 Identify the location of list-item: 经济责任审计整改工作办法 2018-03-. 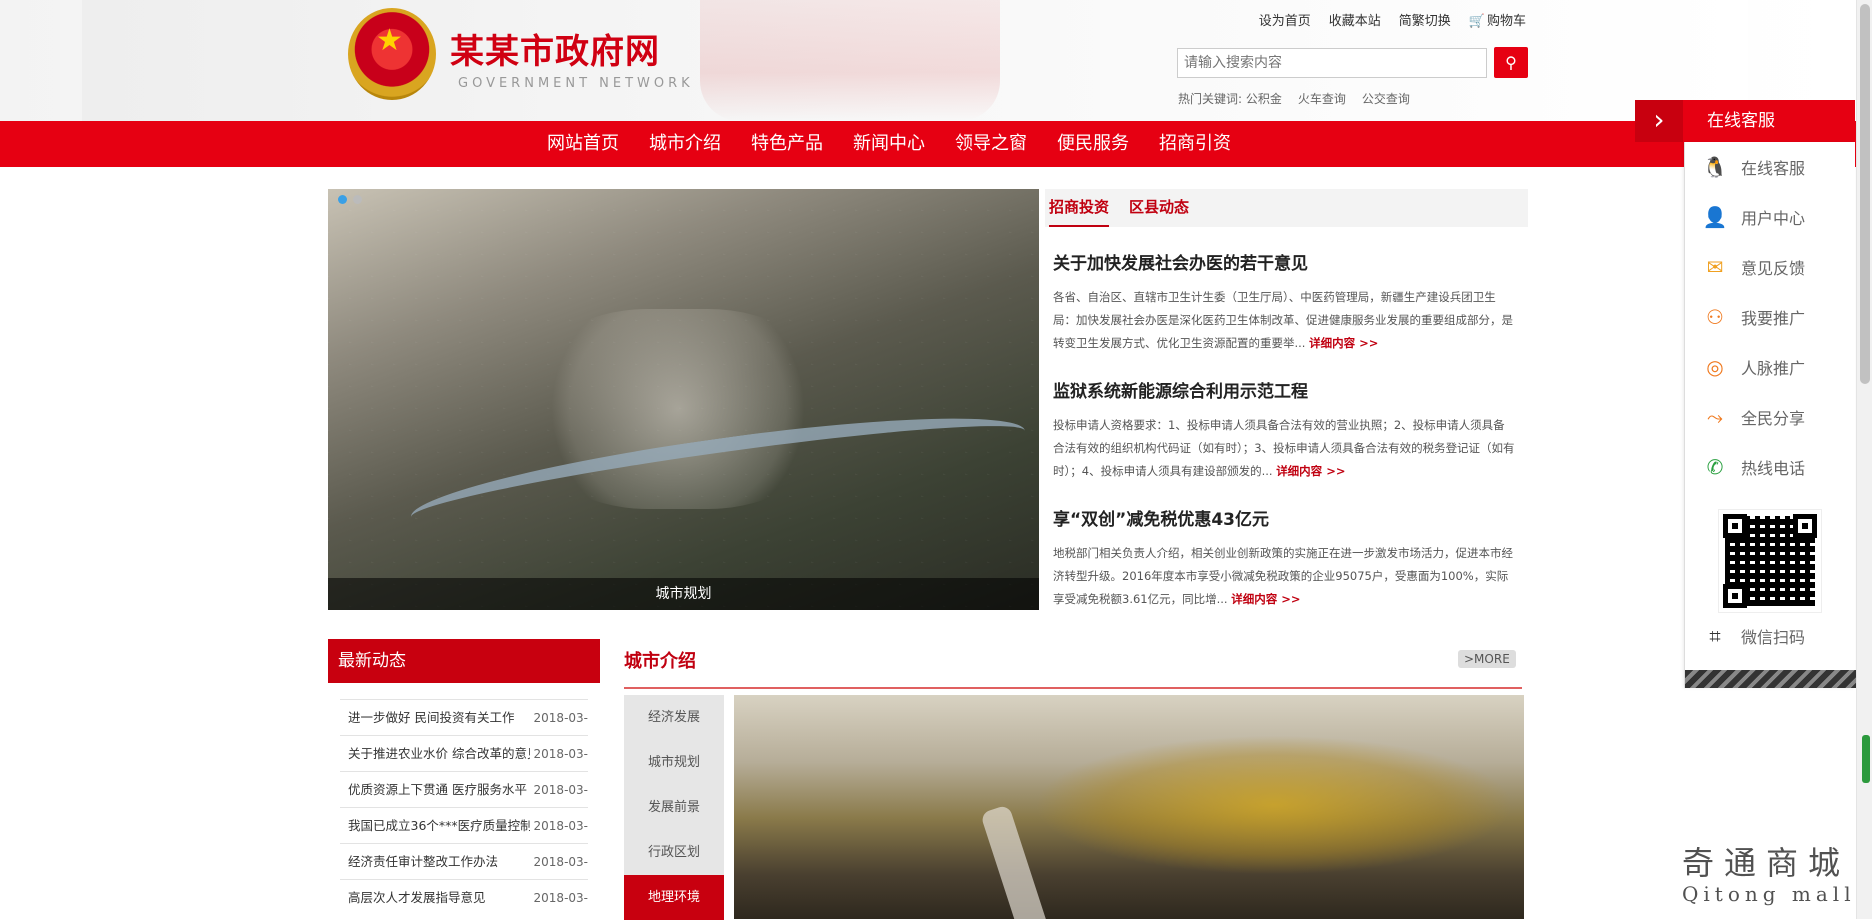
(464, 861).